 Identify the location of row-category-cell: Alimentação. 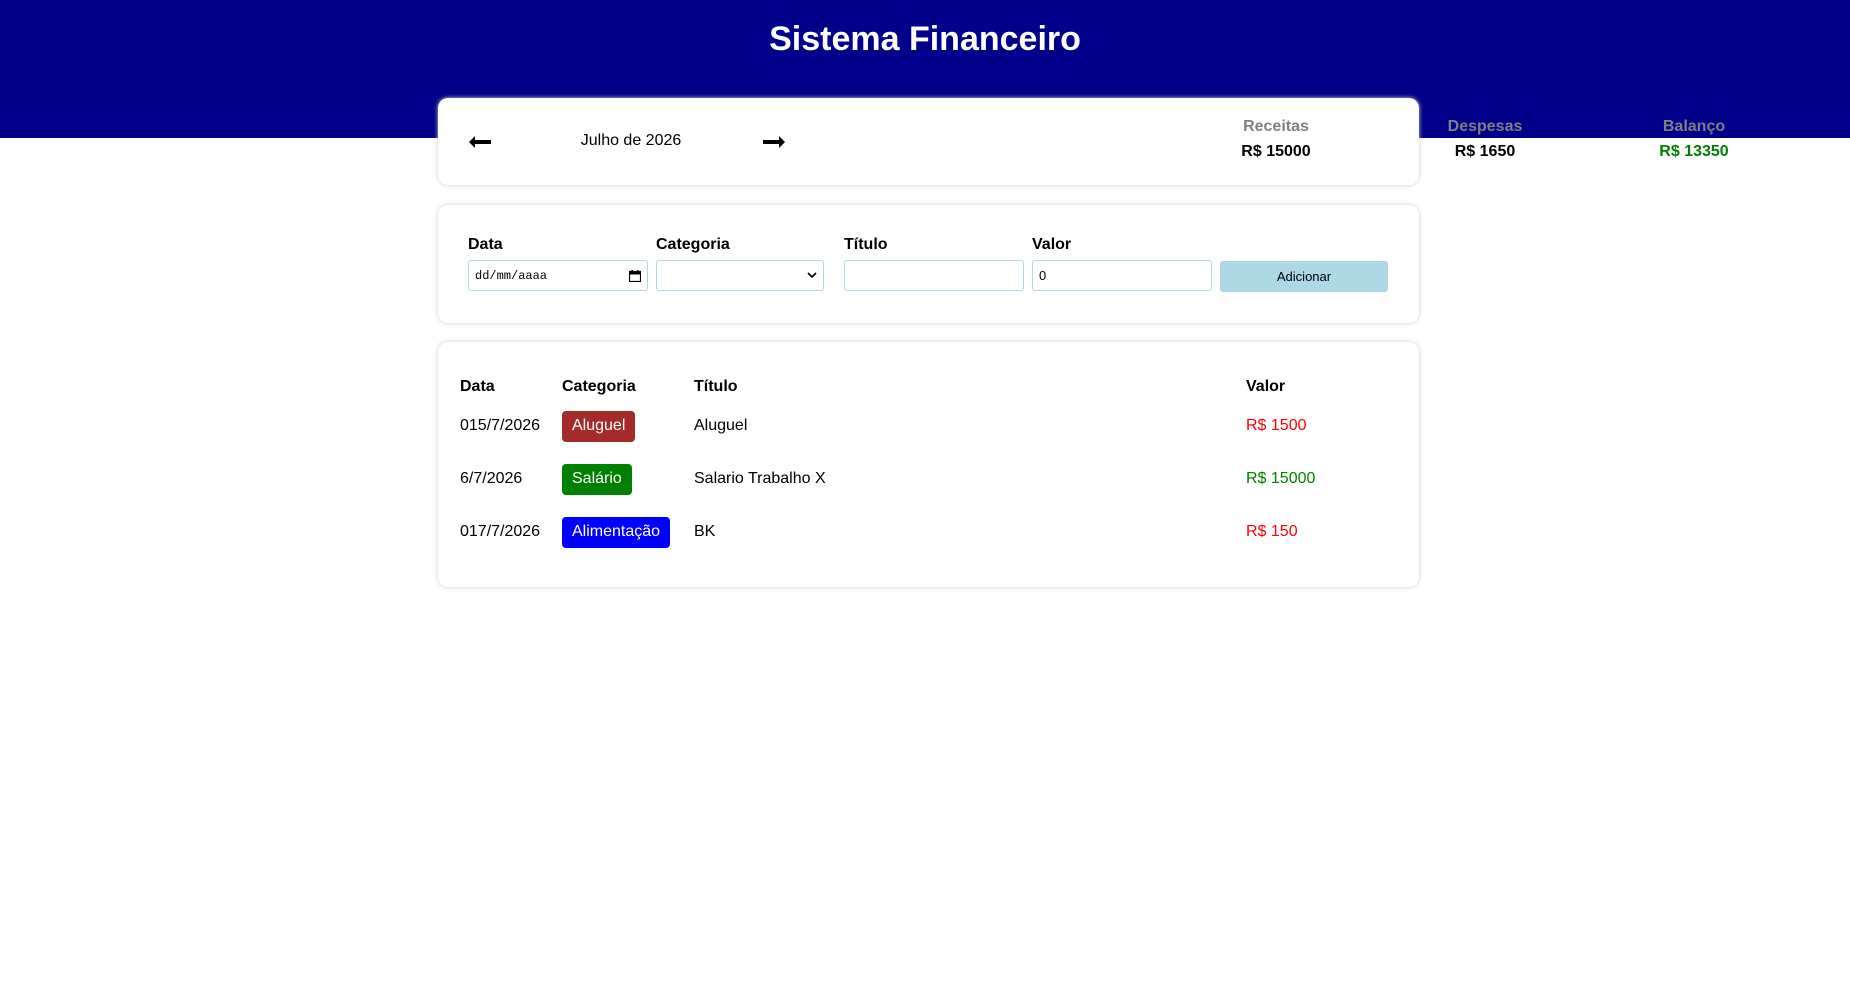
(616, 532).